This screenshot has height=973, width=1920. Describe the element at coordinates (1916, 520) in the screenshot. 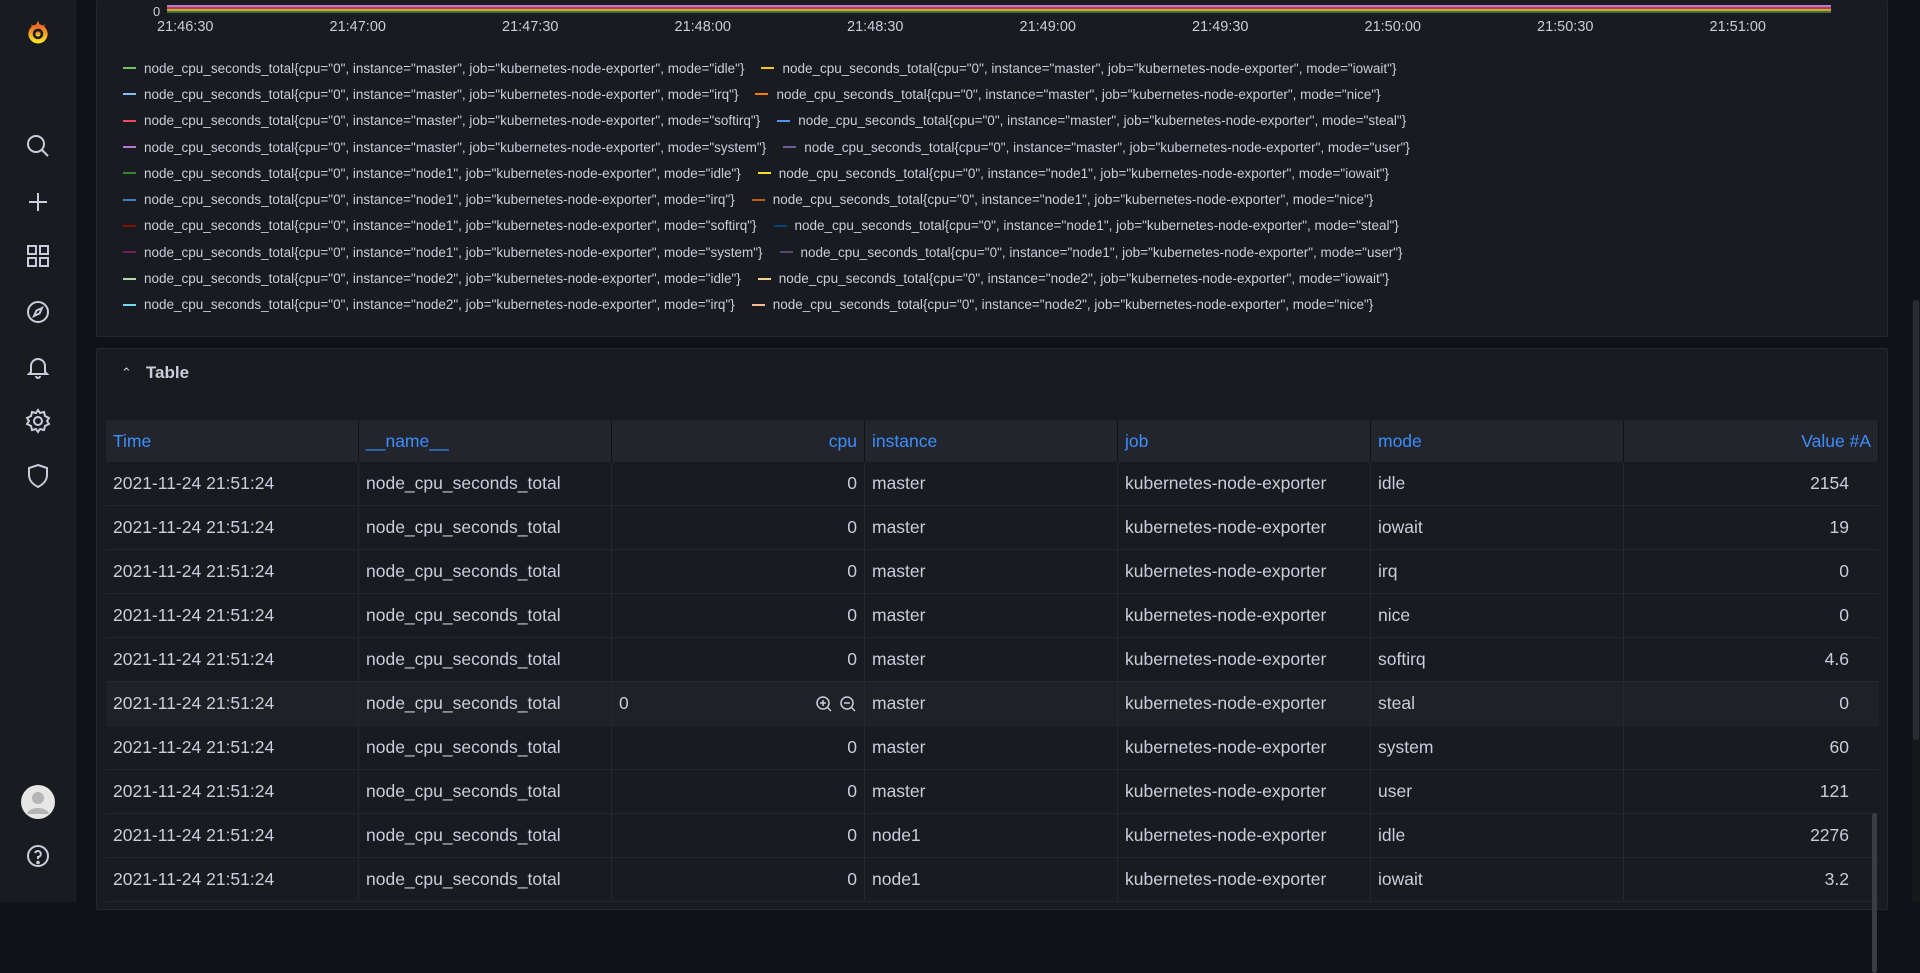

I see `page-scrollbar-thumb` at that location.